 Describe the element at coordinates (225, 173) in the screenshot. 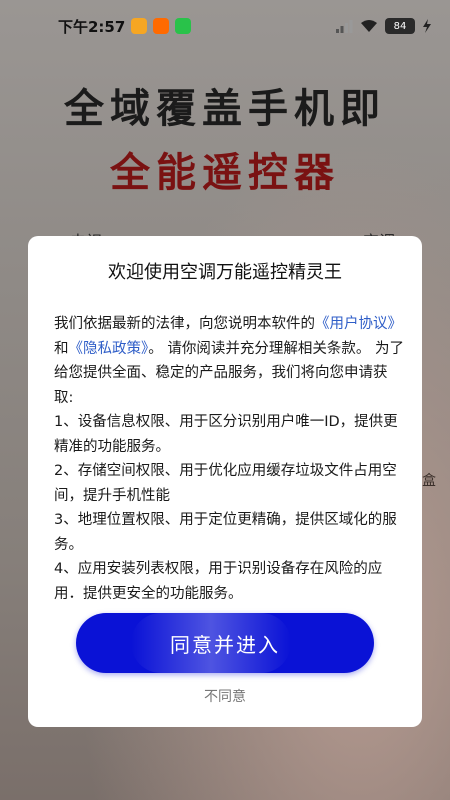

I see `background-headline-line2: 全能遥控器` at that location.